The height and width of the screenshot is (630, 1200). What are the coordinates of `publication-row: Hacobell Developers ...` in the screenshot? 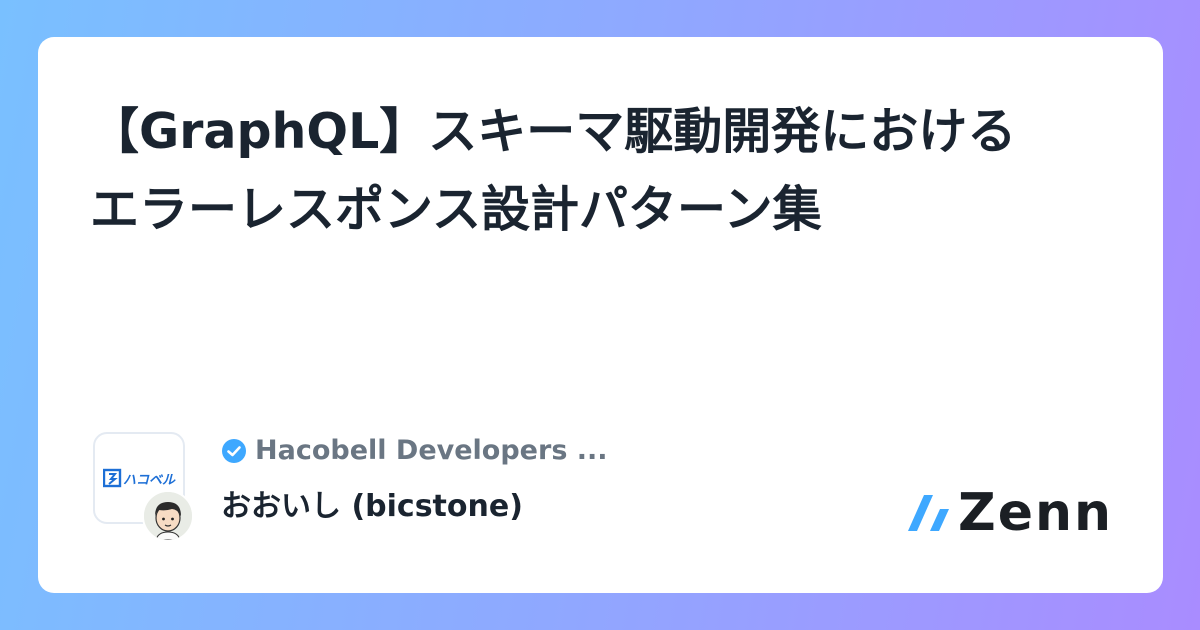 It's located at (414, 450).